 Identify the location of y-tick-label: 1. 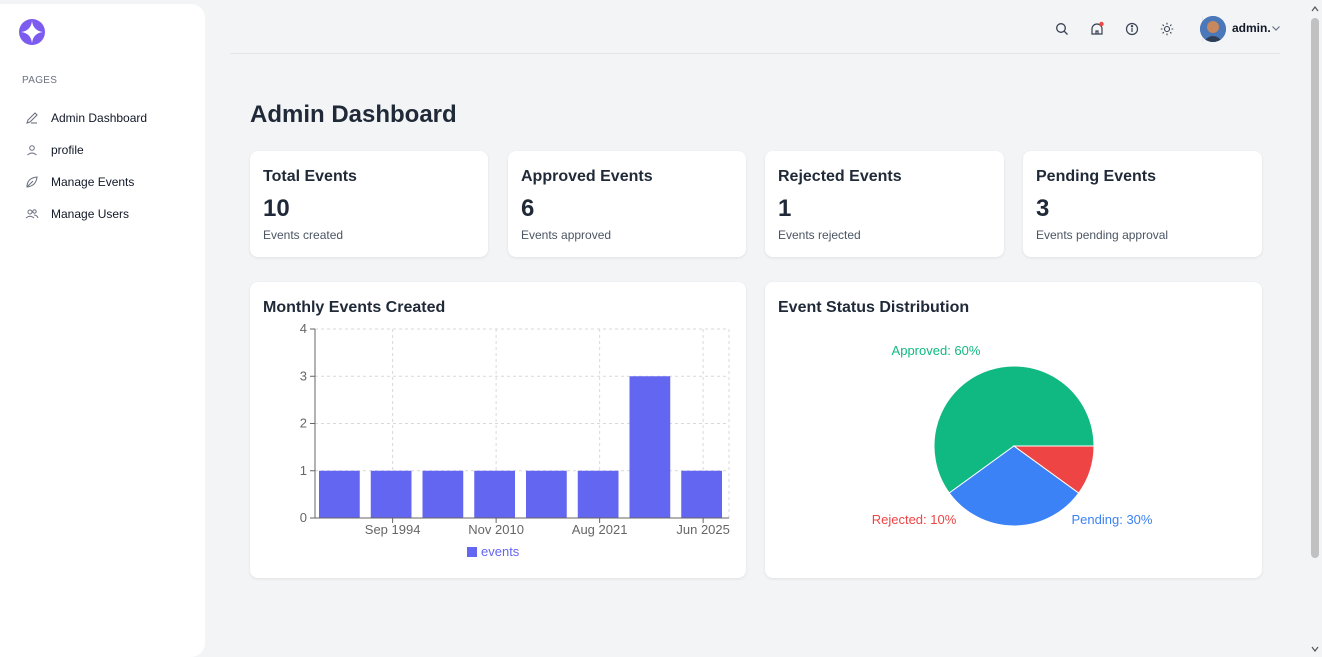
(303, 470).